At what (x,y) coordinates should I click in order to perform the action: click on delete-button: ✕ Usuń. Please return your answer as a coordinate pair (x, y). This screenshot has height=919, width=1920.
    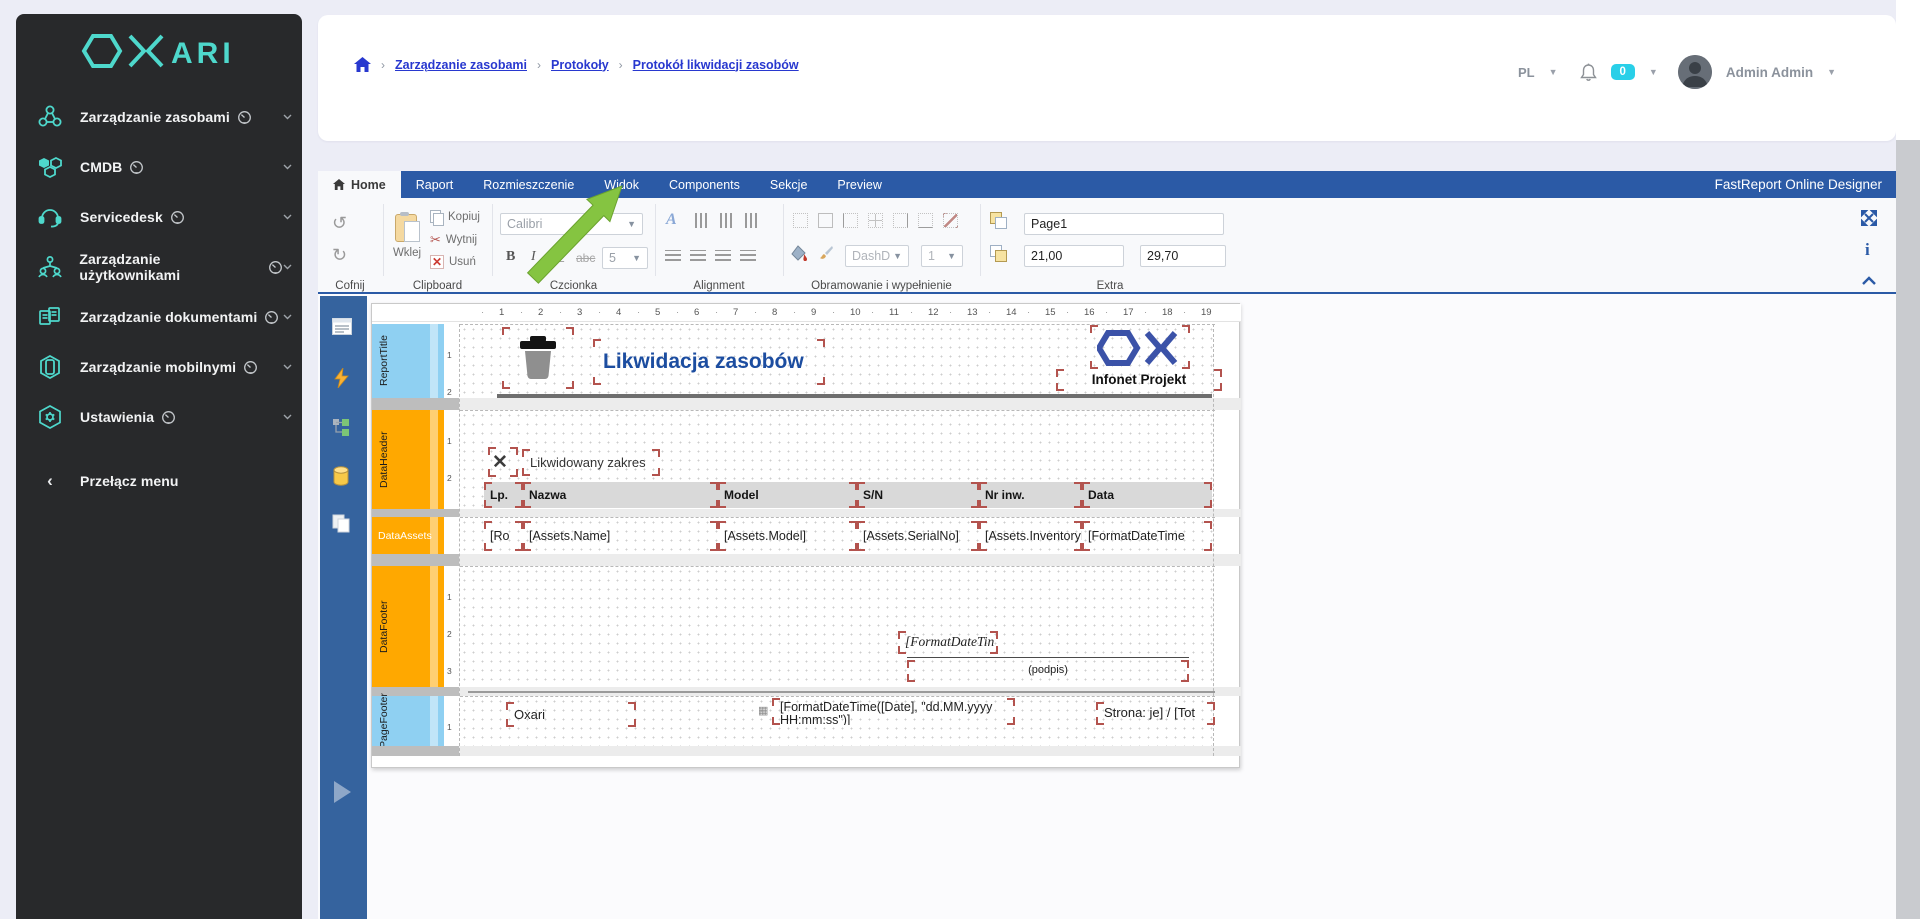
    Looking at the image, I should click on (453, 262).